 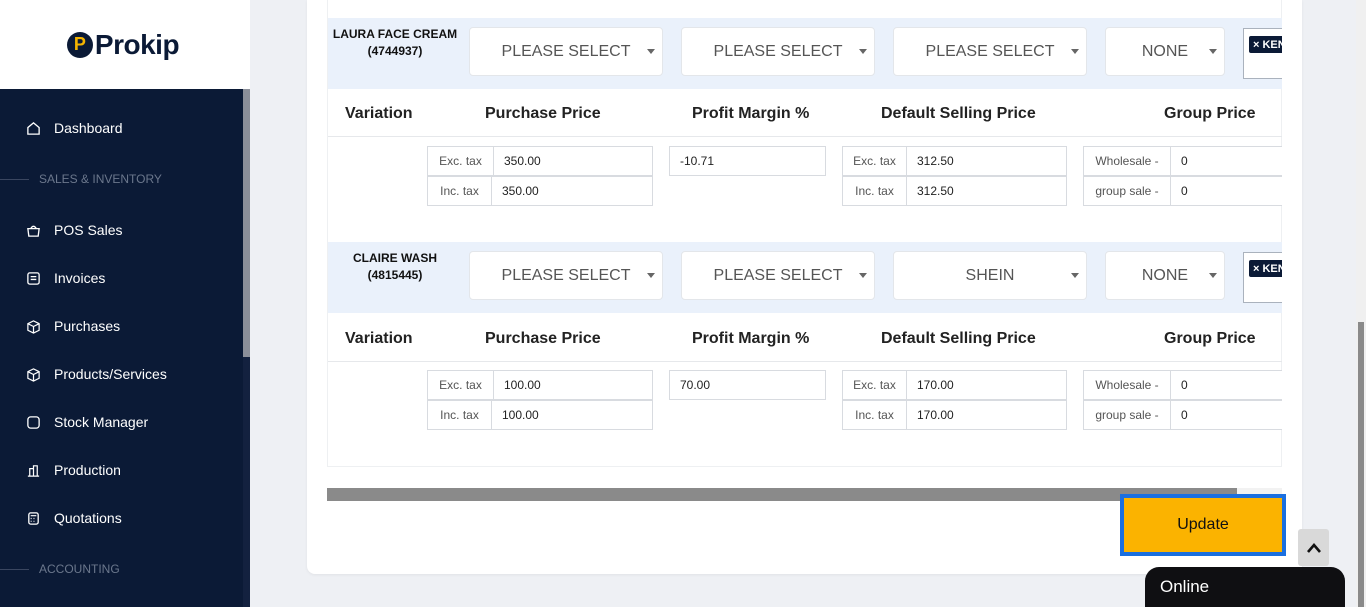 What do you see at coordinates (88, 230) in the screenshot?
I see `sidebar-item-label: POS Sales` at bounding box center [88, 230].